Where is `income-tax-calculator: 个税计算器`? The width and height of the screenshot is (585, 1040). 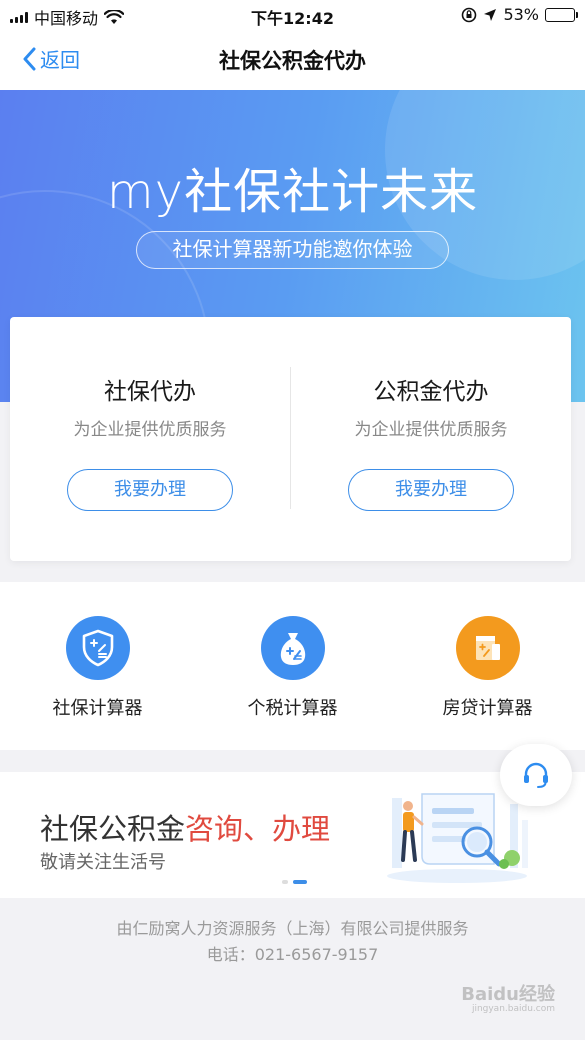
income-tax-calculator: 个税计算器 is located at coordinates (292, 668).